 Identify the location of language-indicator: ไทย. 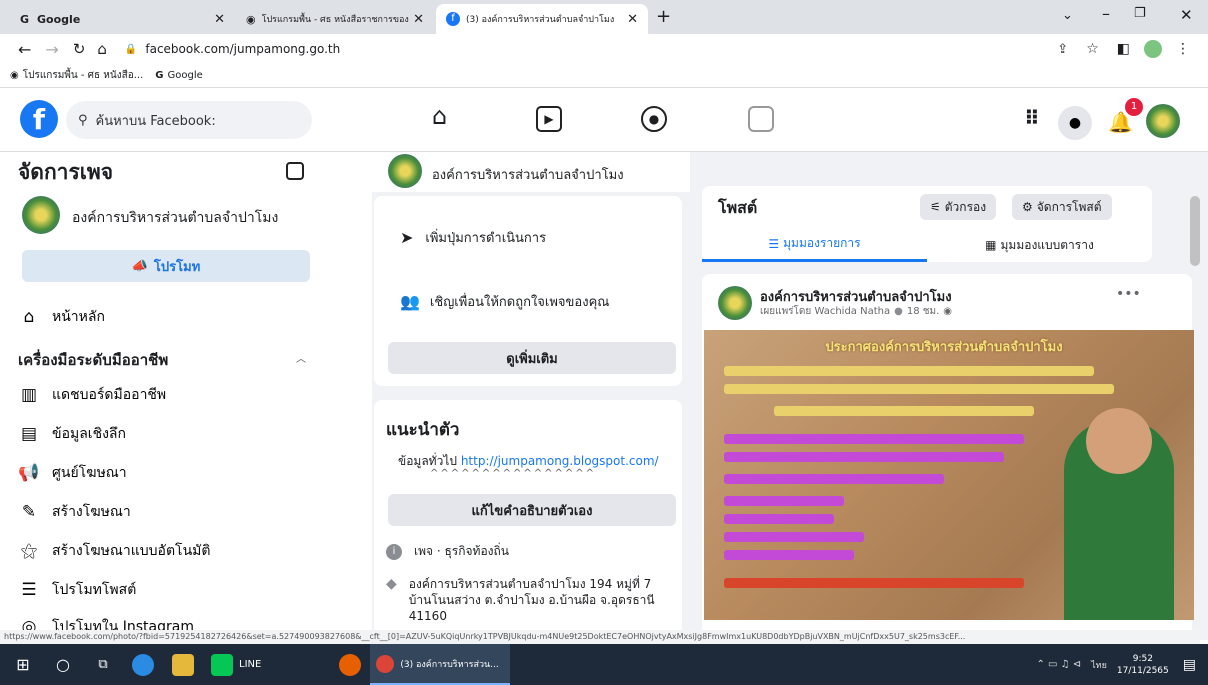
(1099, 665).